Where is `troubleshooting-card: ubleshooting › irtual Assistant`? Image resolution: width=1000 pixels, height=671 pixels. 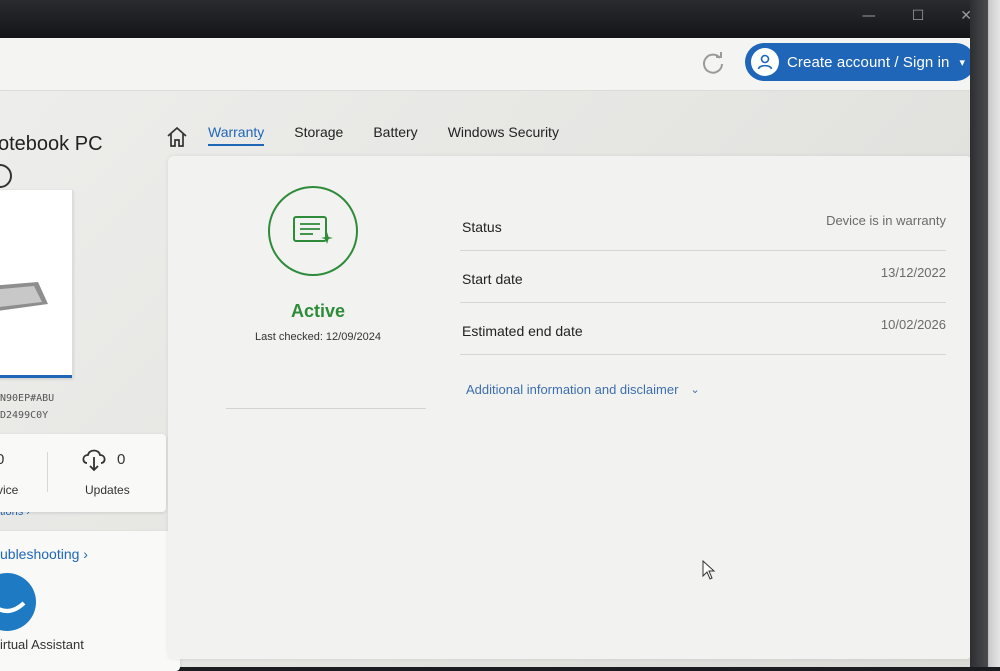
troubleshooting-card: ubleshooting › irtual Assistant is located at coordinates (90, 601).